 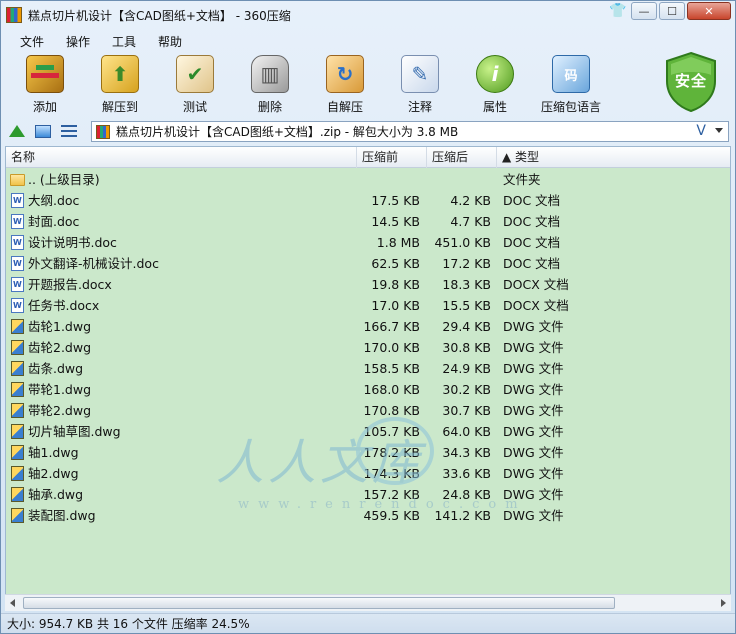 I want to click on menu-help: 帮助, so click(x=170, y=41).